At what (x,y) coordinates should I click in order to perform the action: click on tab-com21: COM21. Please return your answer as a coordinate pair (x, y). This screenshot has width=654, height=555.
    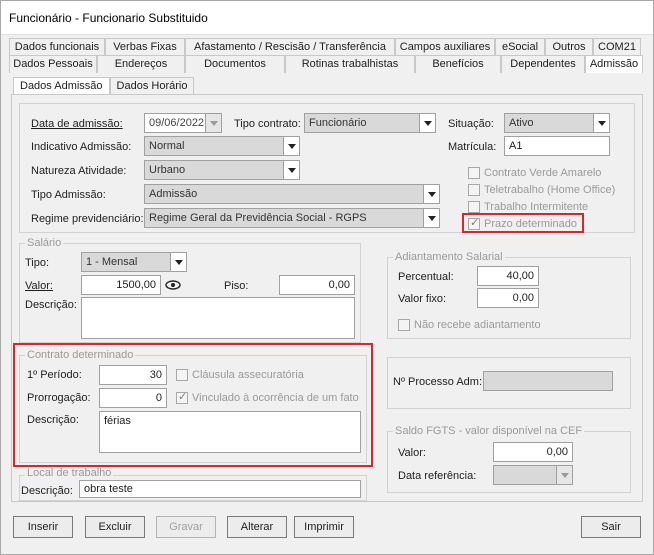
    Looking at the image, I should click on (617, 47).